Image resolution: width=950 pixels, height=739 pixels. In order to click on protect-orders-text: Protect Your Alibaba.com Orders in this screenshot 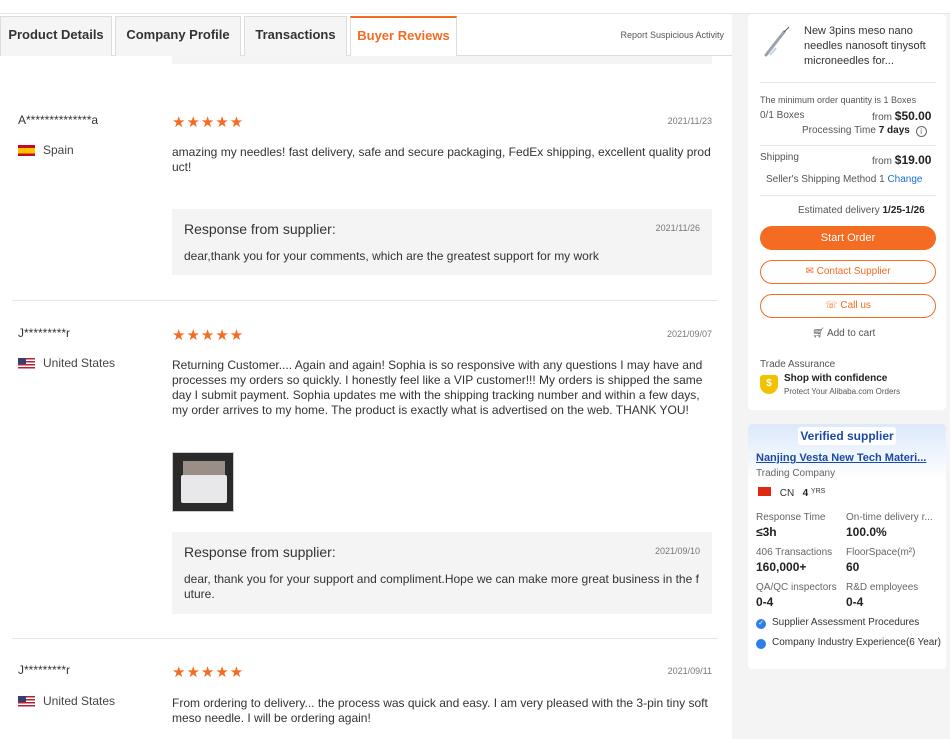, I will do `click(842, 391)`.